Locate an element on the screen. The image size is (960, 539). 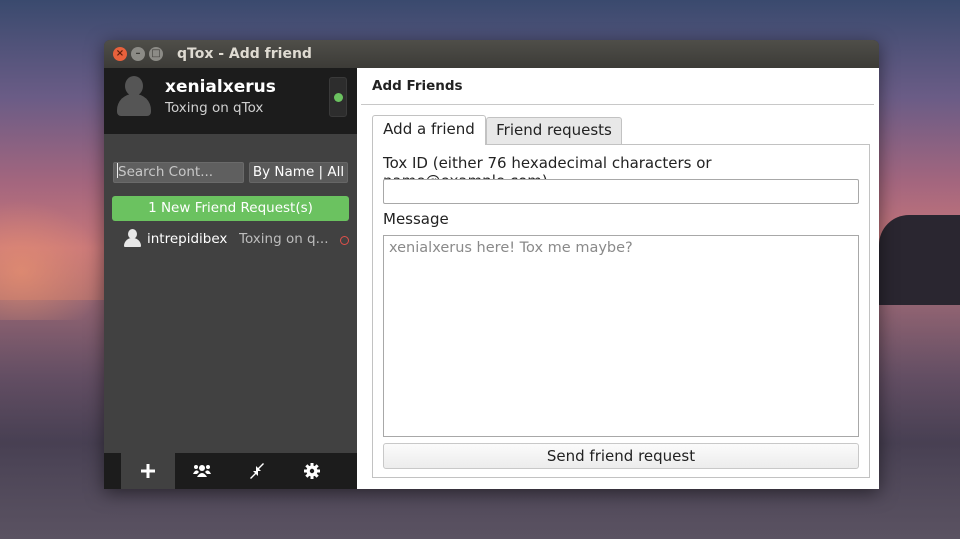
add-friend-button is located at coordinates (148, 471).